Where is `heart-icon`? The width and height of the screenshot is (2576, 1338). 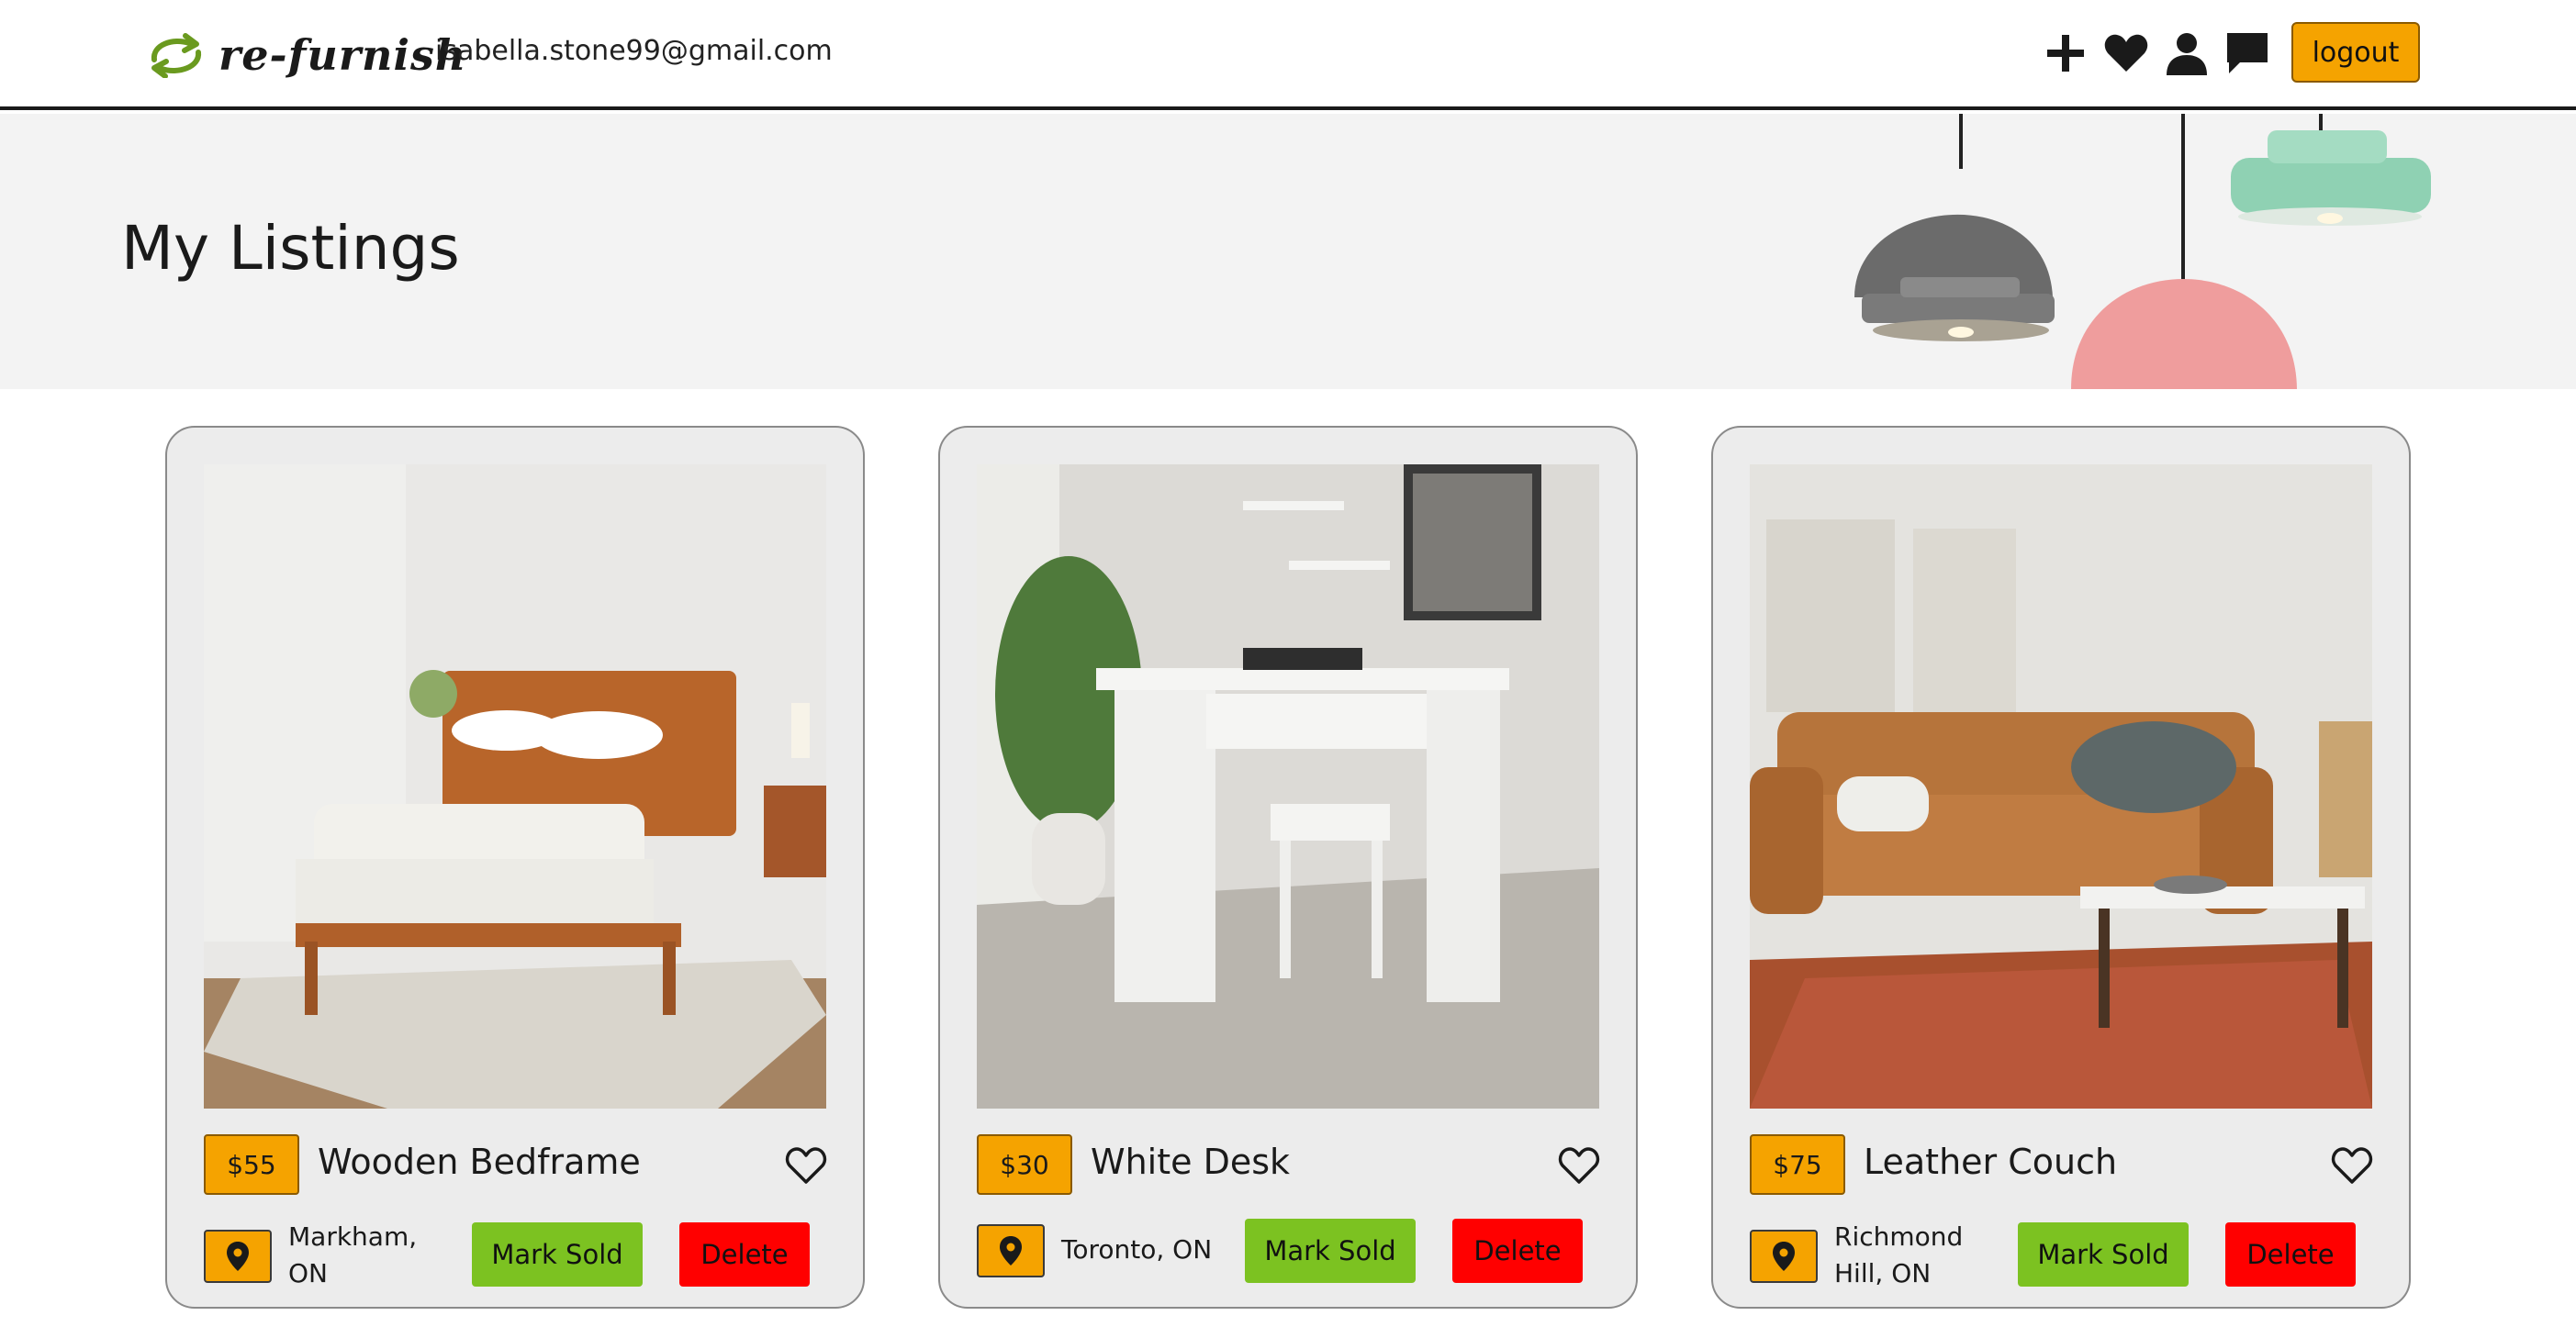 heart-icon is located at coordinates (2126, 53).